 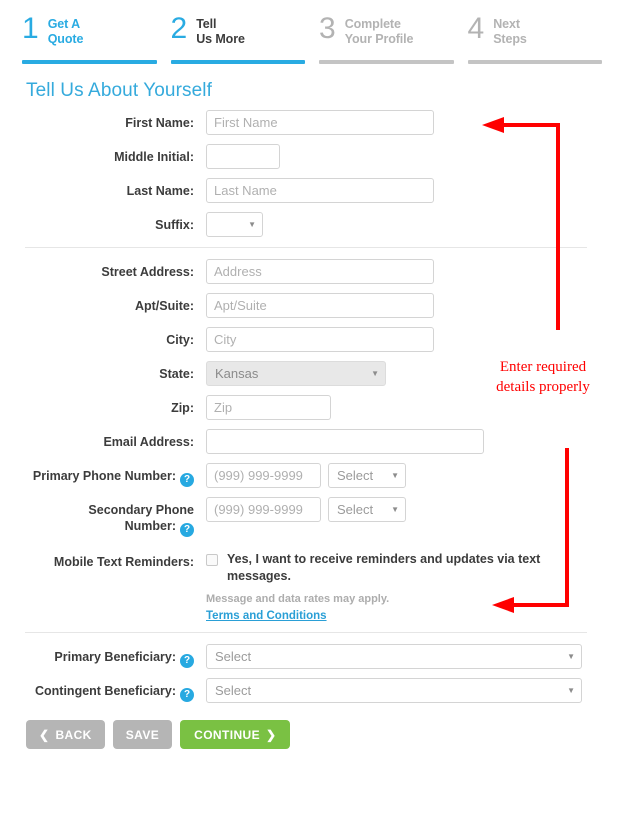 I want to click on step-label-line1: Next, so click(x=506, y=24).